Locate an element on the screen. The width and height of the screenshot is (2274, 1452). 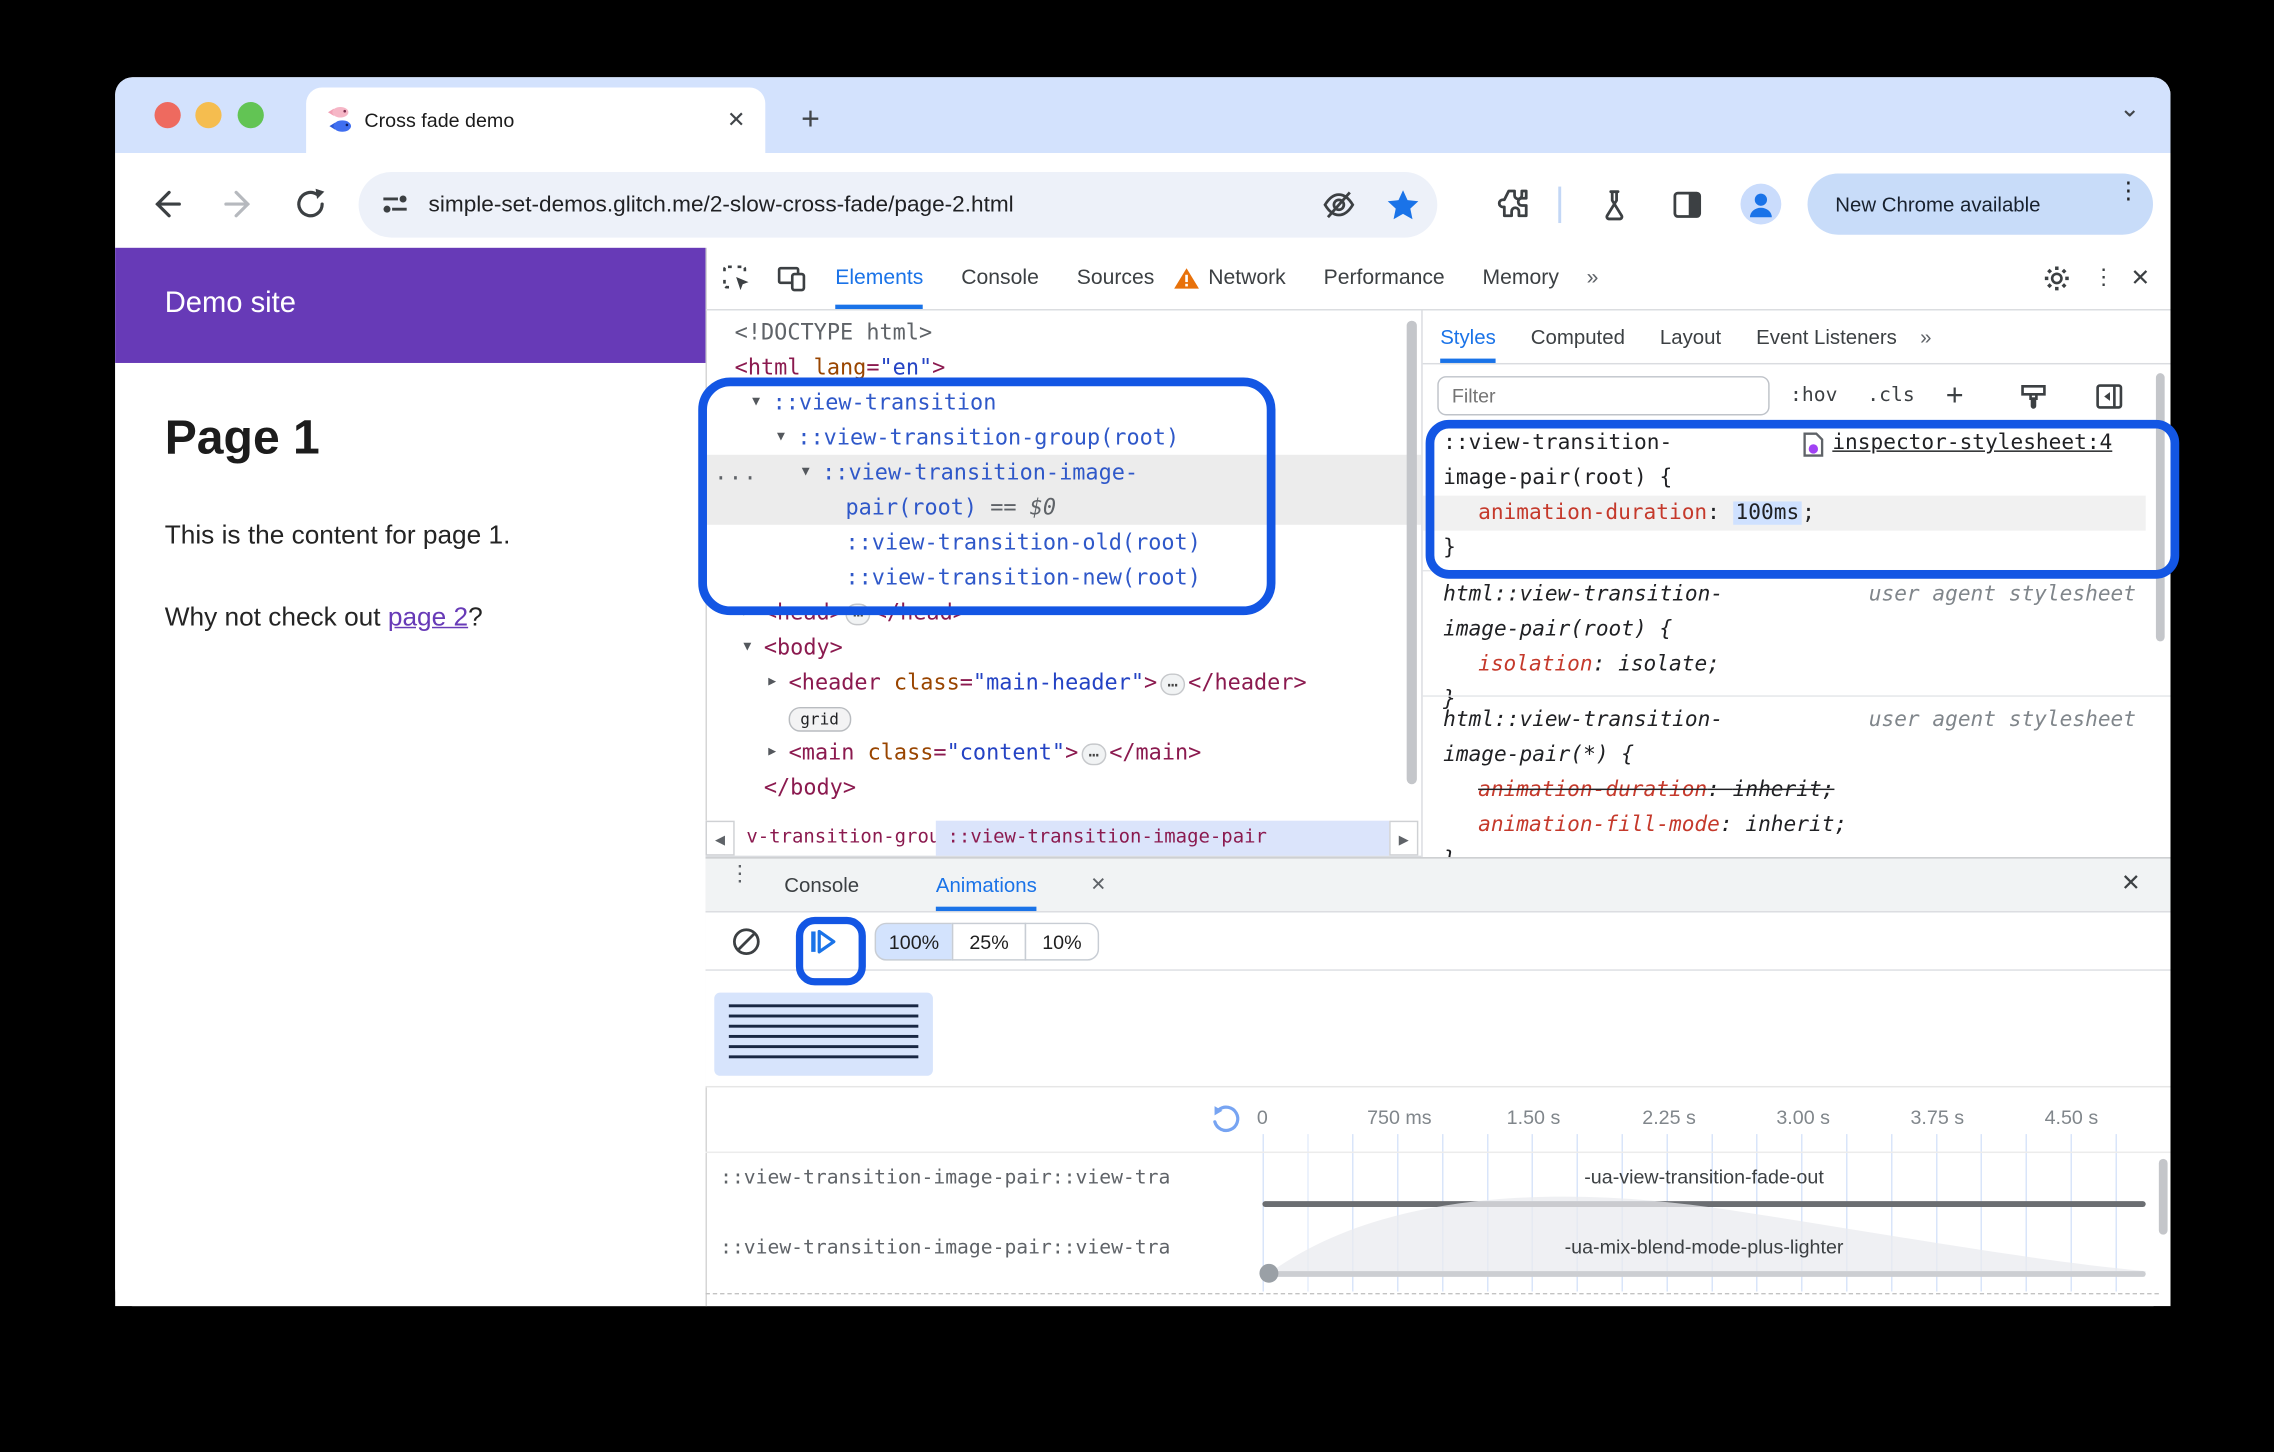
update-chrome-button: New Chrome available is located at coordinates (1980, 204).